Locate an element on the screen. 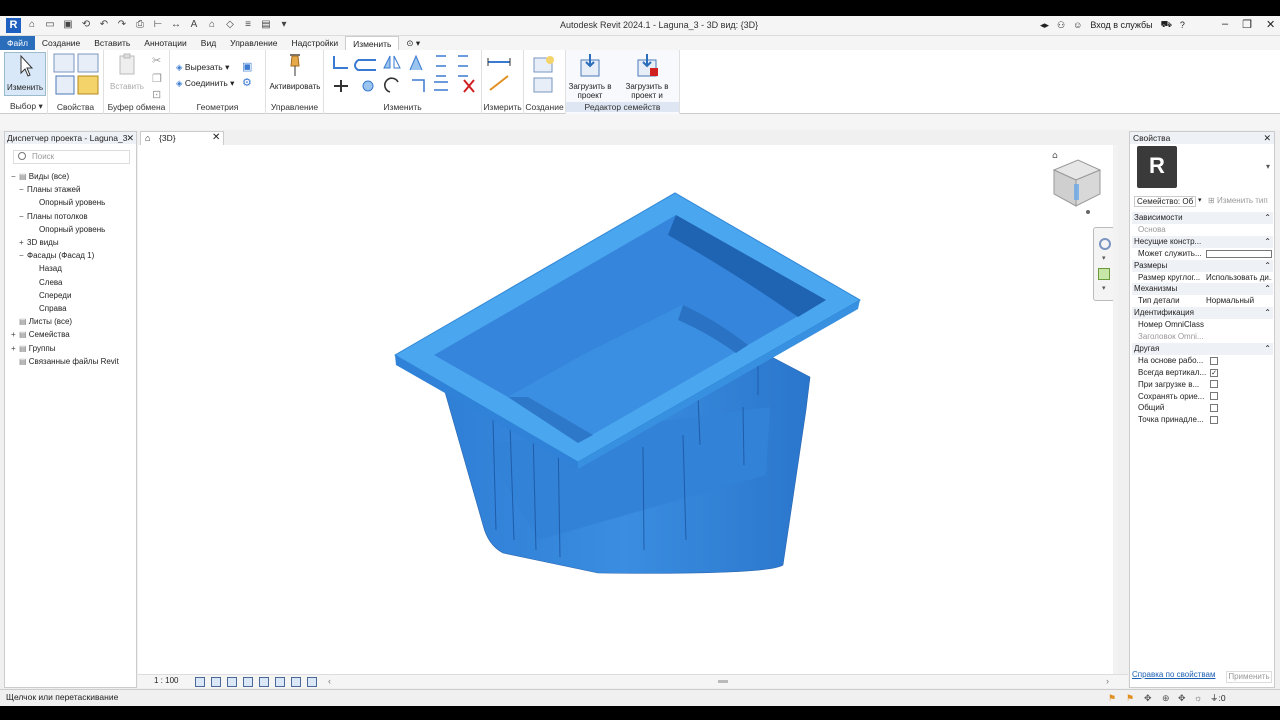 This screenshot has height=720, width=1280. drag-elements-icon: ✥ is located at coordinates (1183, 698).